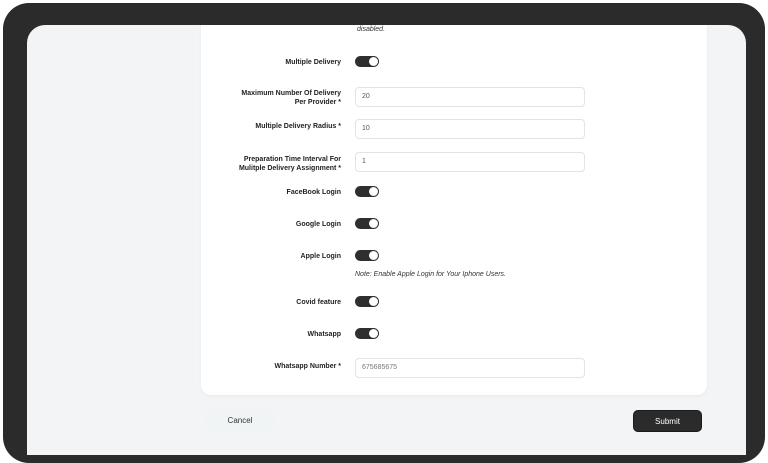 This screenshot has height=463, width=768. I want to click on whatsapp-toggle, so click(367, 333).